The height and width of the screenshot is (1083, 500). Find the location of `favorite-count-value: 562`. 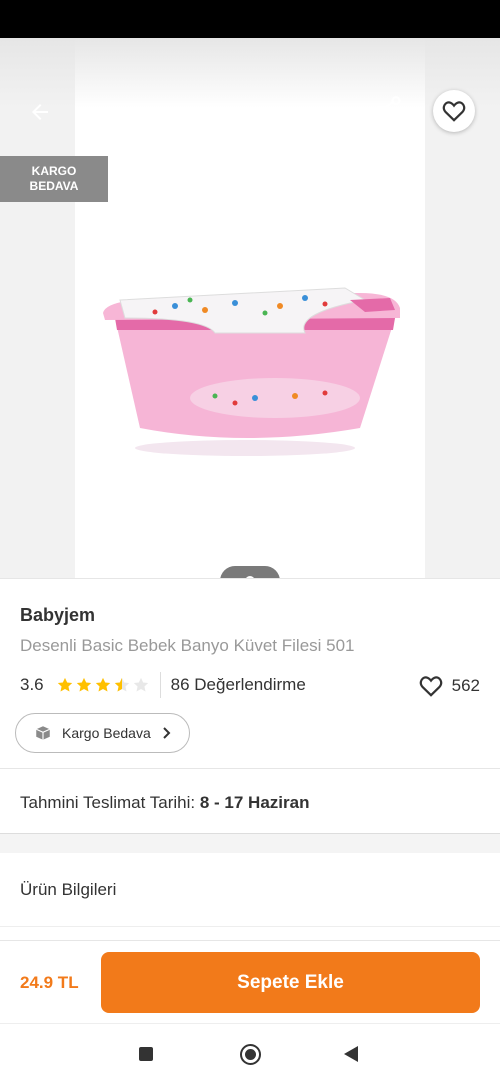

favorite-count-value: 562 is located at coordinates (465, 685).